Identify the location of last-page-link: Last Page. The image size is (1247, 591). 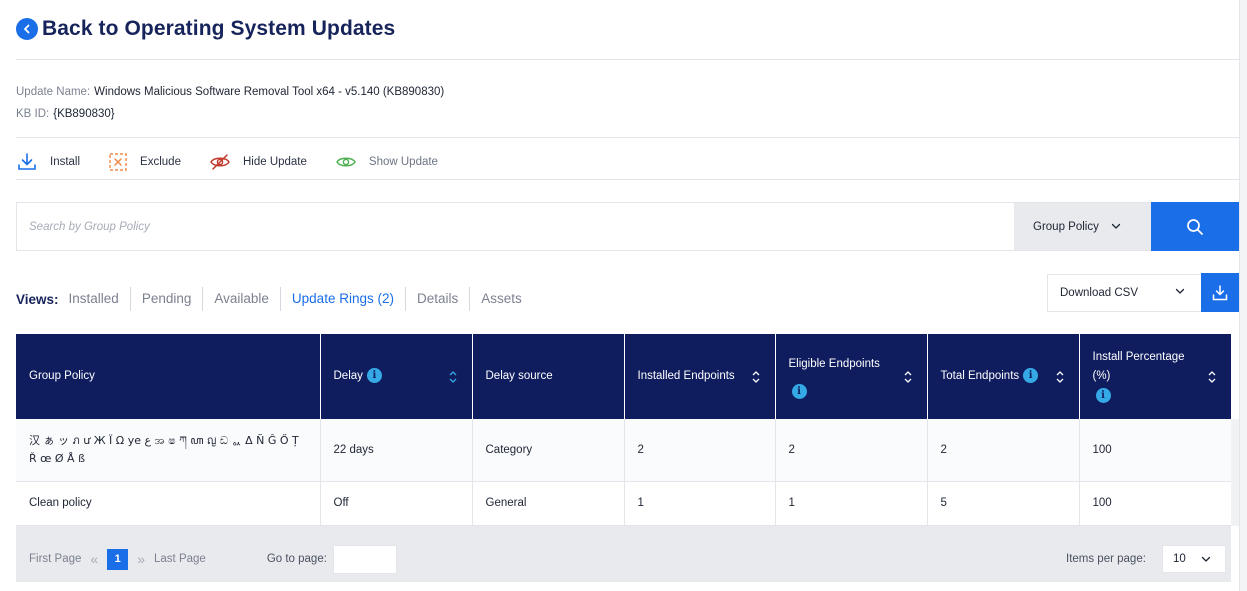
(180, 559).